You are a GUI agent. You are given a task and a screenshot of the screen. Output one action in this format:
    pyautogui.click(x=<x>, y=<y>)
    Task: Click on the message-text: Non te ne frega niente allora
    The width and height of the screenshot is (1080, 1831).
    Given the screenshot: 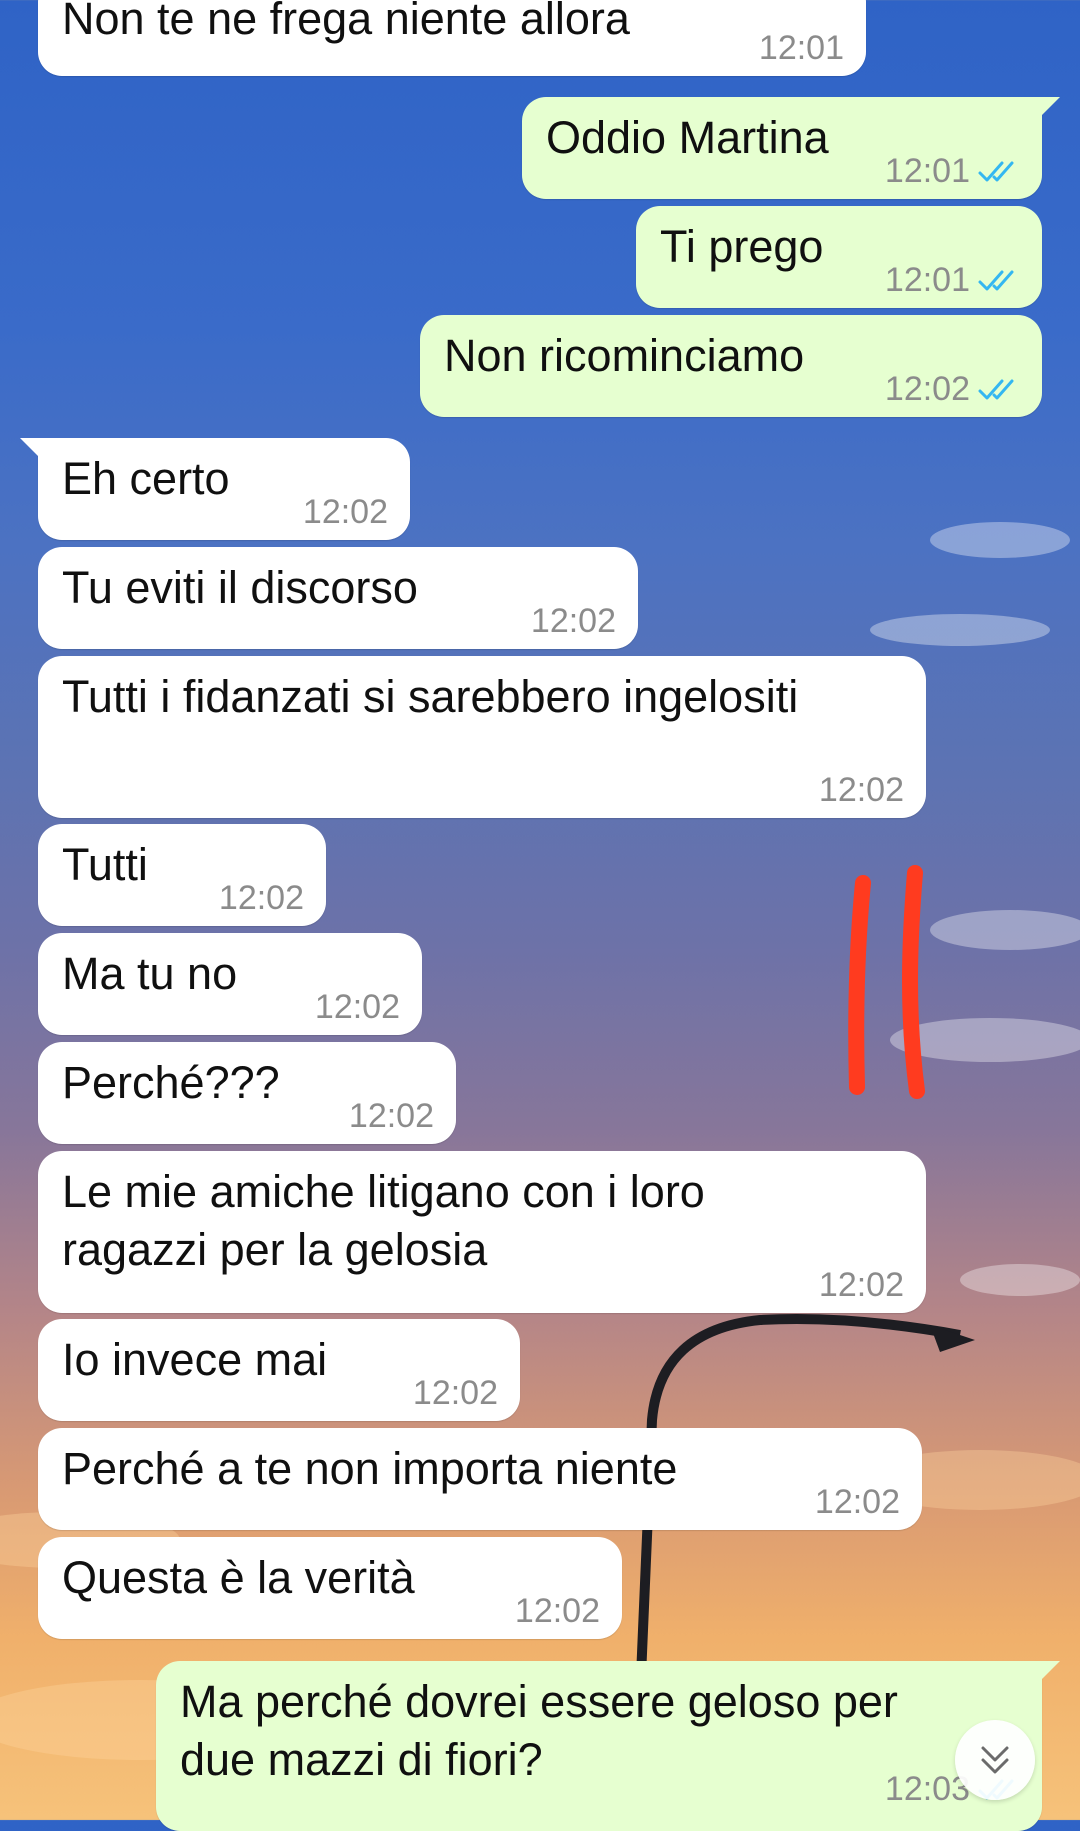 What is the action you would take?
    pyautogui.click(x=346, y=22)
    